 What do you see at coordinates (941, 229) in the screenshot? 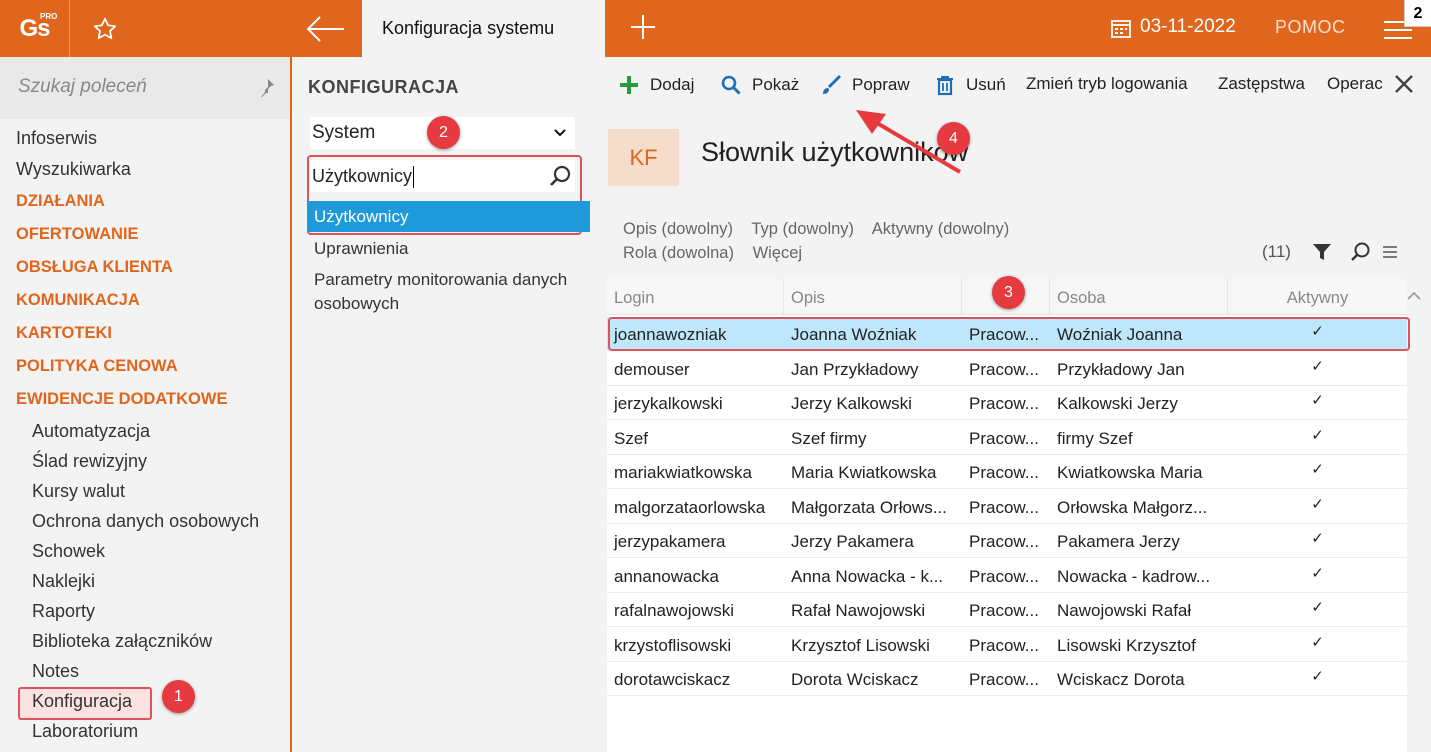
I see `filter-aktywny: Aktywny (dowolny)` at bounding box center [941, 229].